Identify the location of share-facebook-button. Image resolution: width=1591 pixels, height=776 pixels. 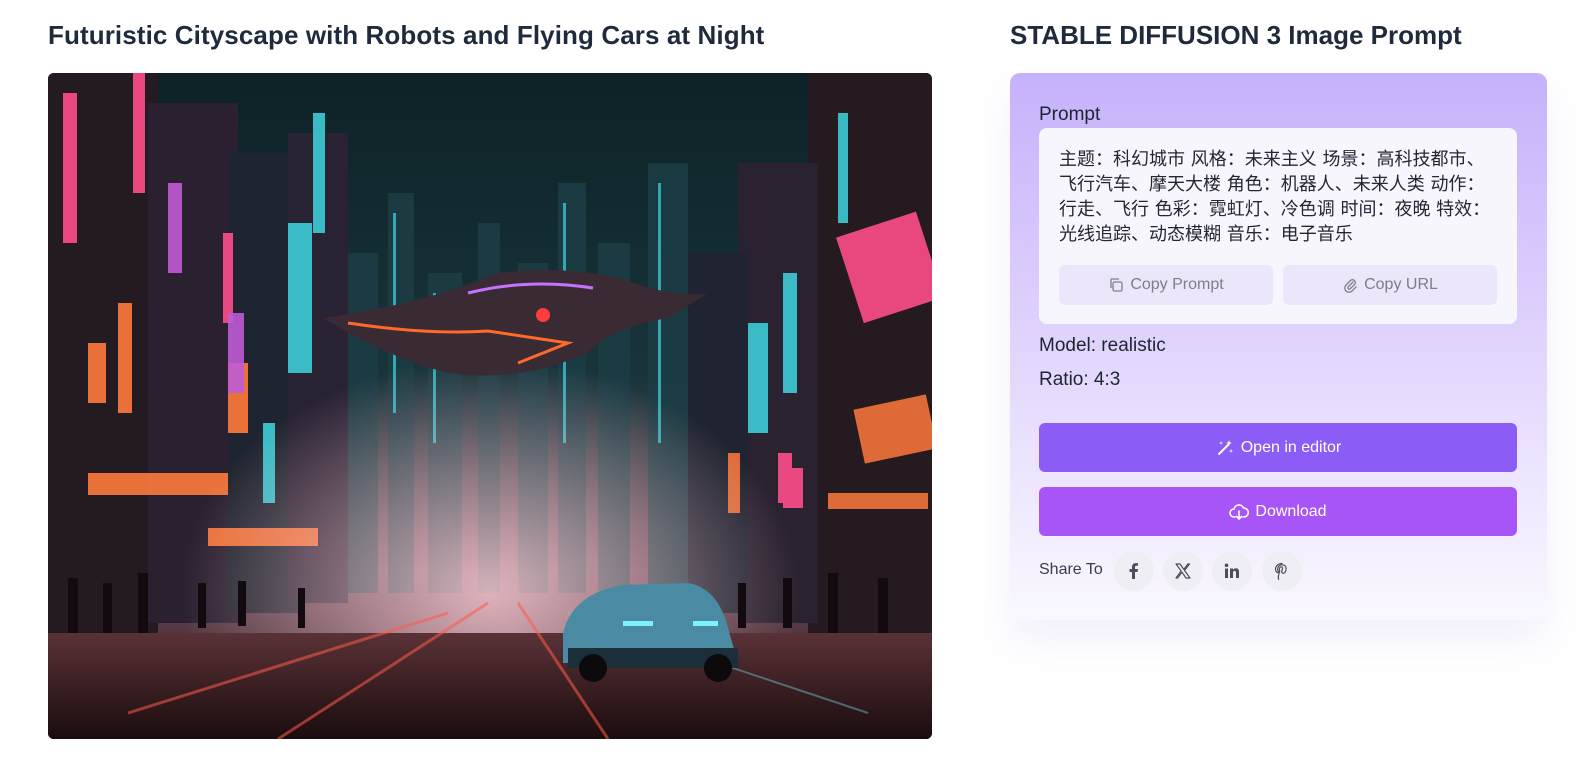
(1134, 571).